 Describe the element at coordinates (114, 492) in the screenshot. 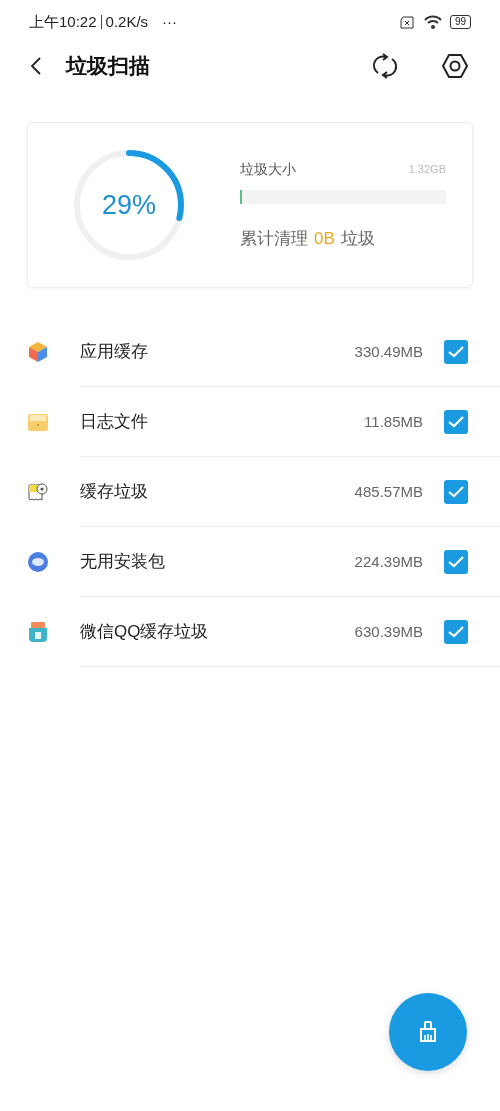

I see `category-label: 缓存垃圾` at that location.